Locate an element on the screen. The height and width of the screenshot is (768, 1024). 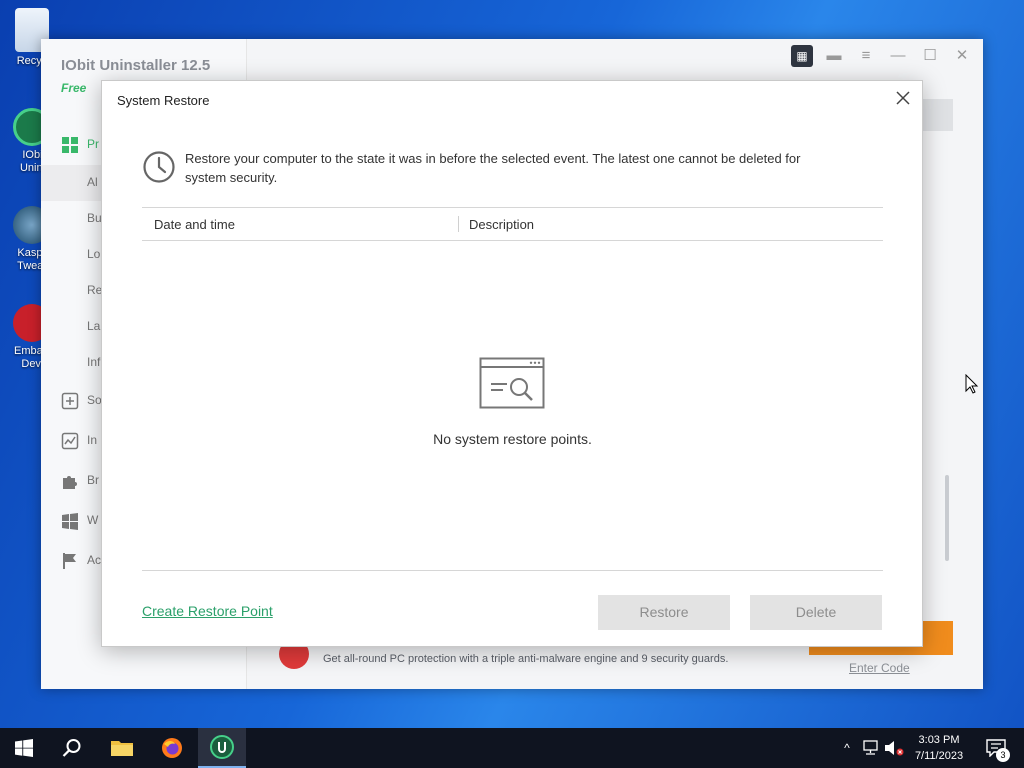
create-restore-point-link: Create Restore Point is located at coordinates (207, 611).